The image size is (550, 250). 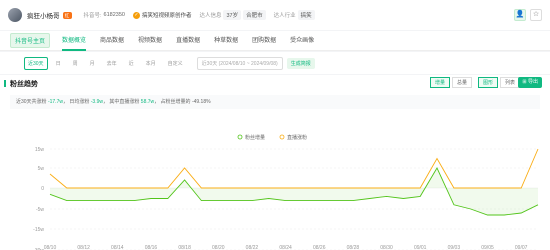 What do you see at coordinates (92, 16) in the screenshot?
I see `id-label: 抖音号:` at bounding box center [92, 16].